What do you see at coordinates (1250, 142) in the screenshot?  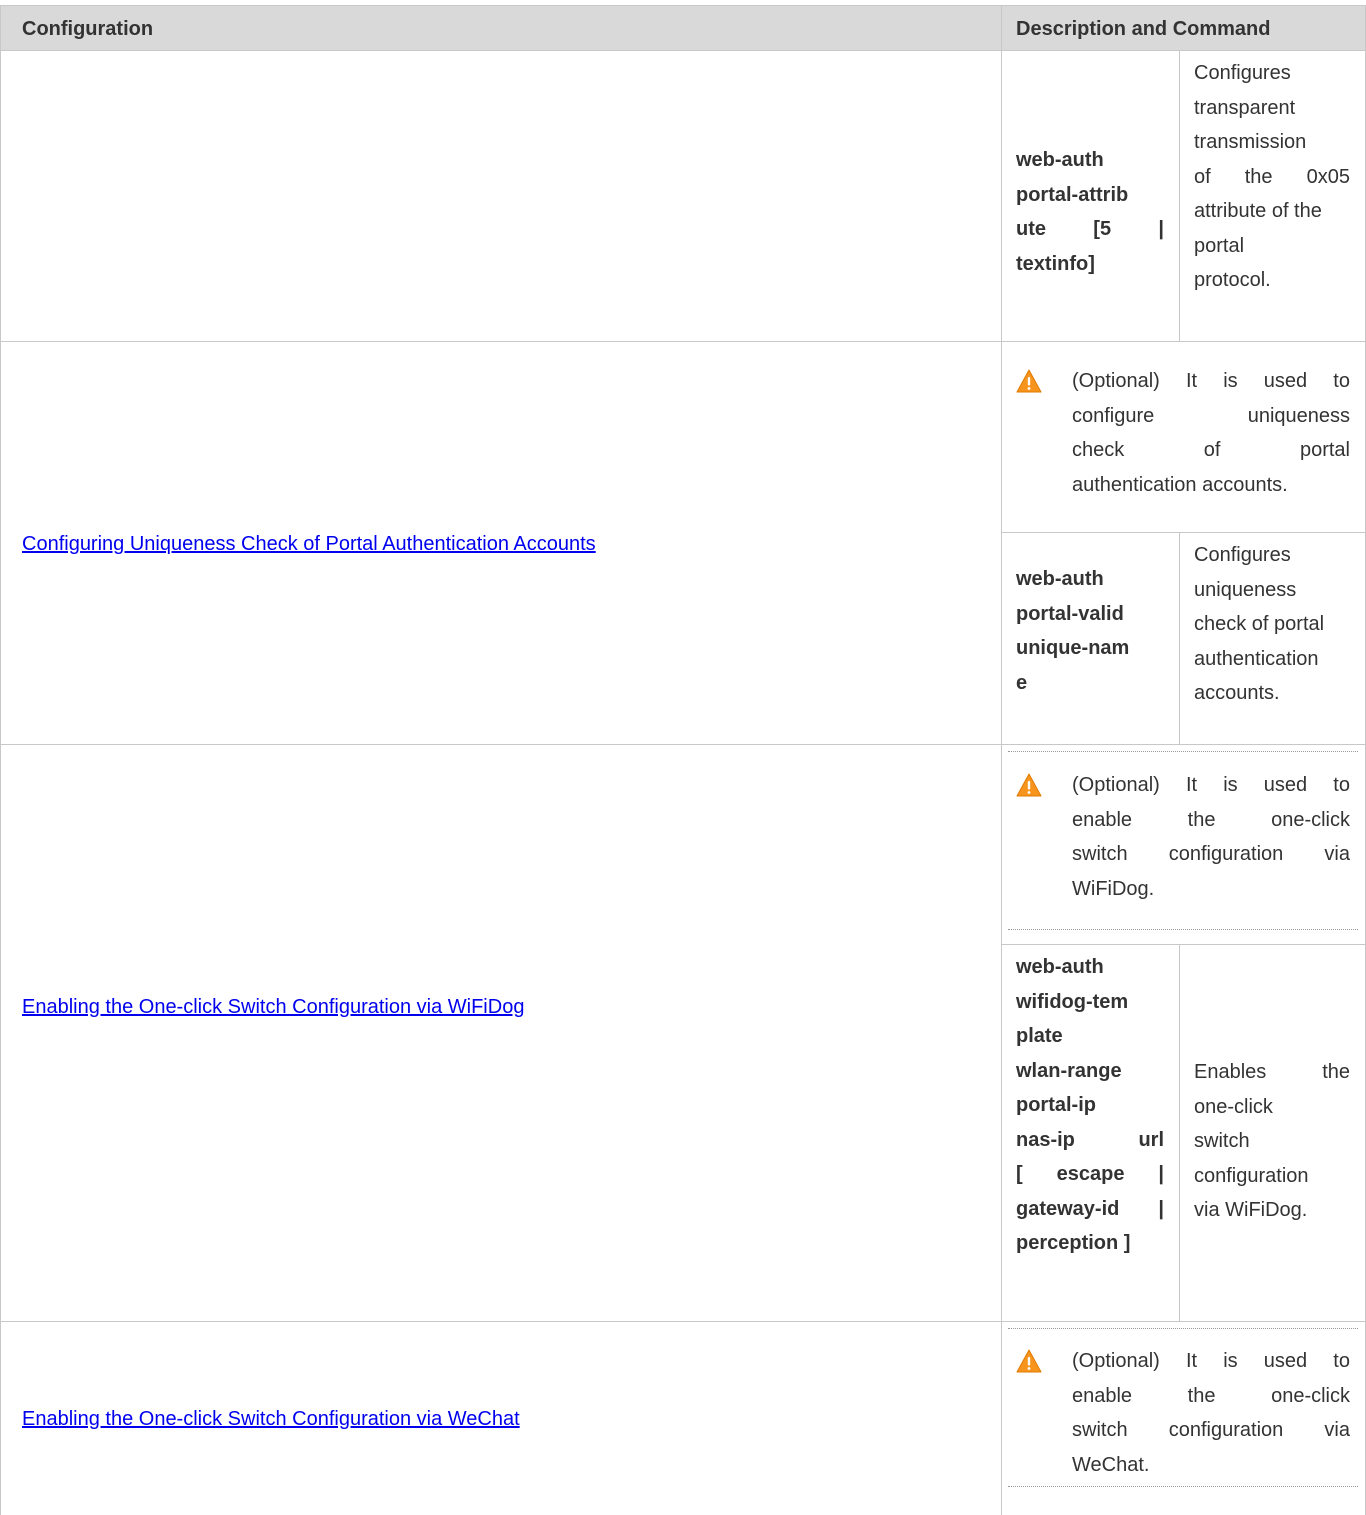 I see `description-line: transmission` at bounding box center [1250, 142].